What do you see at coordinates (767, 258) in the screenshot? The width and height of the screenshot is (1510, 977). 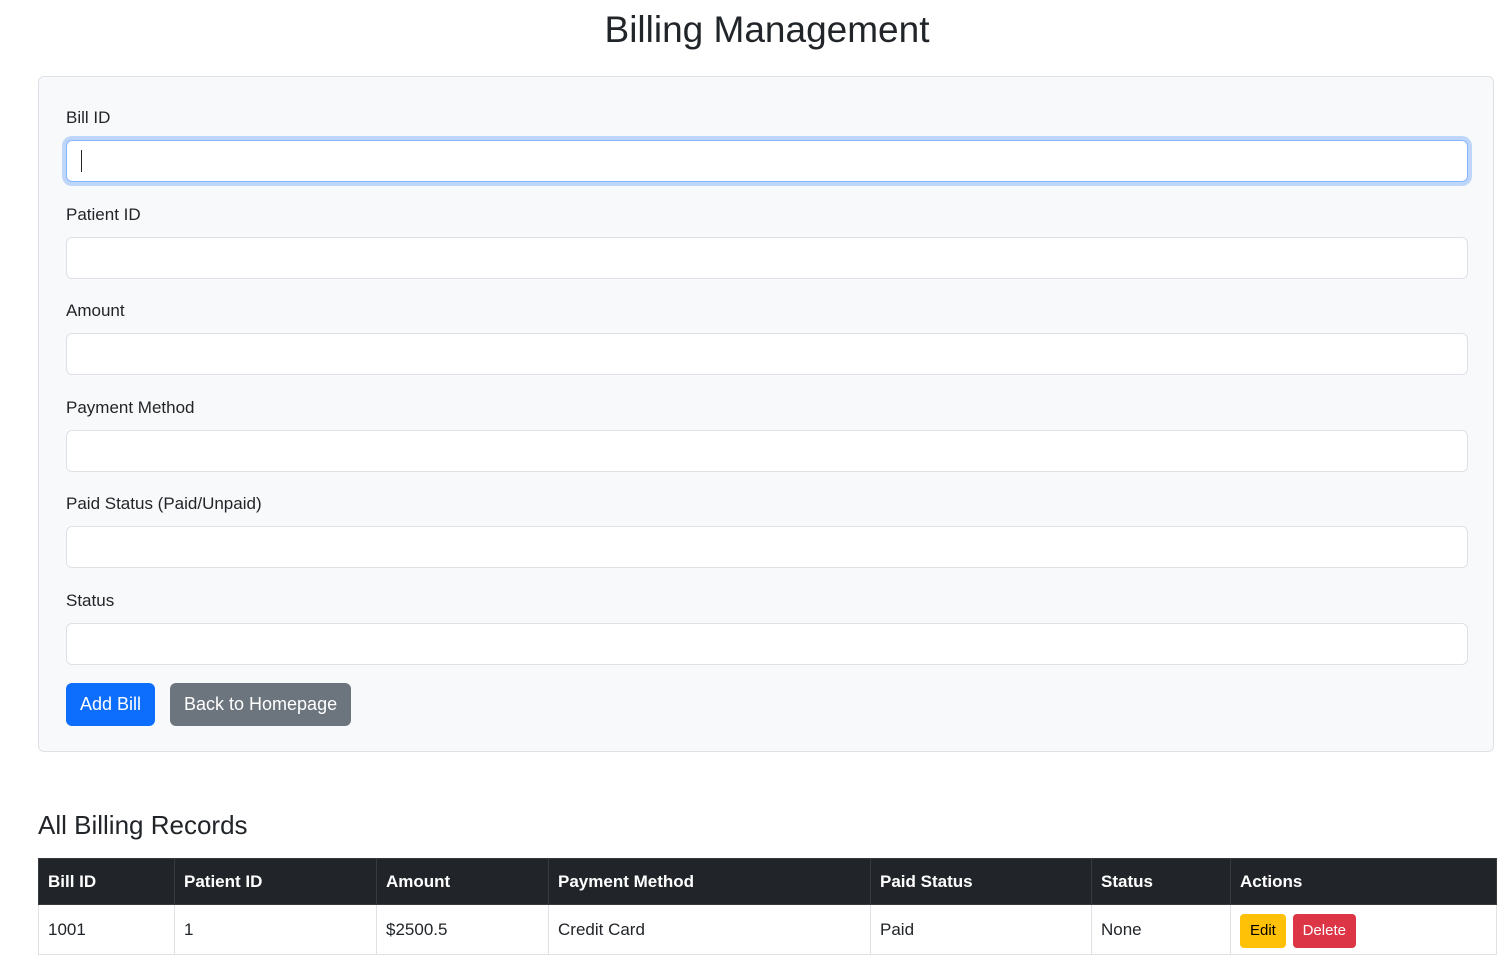 I see `patient-id-input` at bounding box center [767, 258].